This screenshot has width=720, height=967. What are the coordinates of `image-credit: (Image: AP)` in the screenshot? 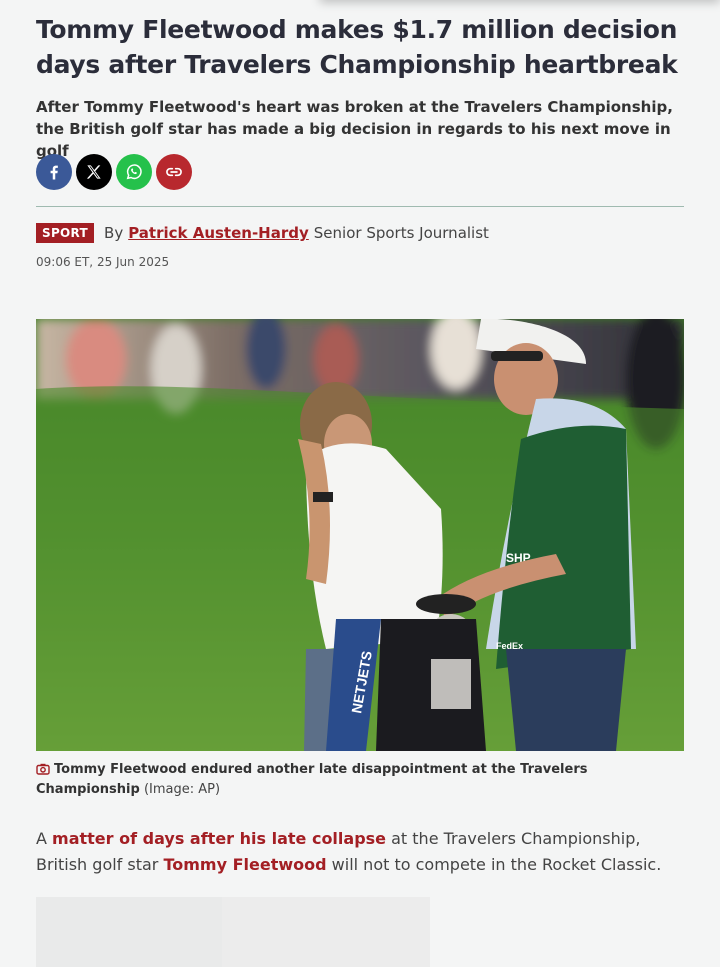 It's located at (182, 789).